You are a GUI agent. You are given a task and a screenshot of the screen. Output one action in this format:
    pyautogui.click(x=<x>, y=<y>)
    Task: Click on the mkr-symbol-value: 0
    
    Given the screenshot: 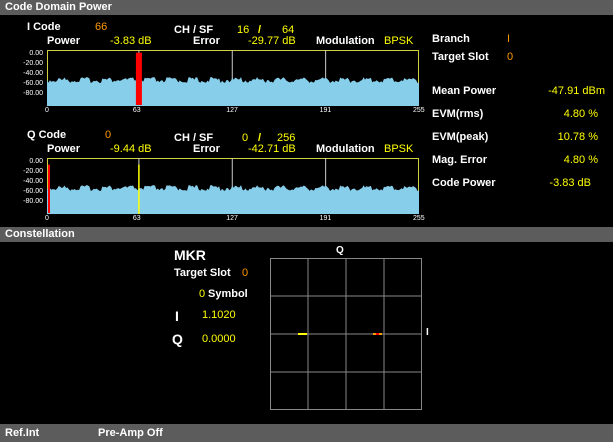 What is the action you would take?
    pyautogui.click(x=202, y=294)
    